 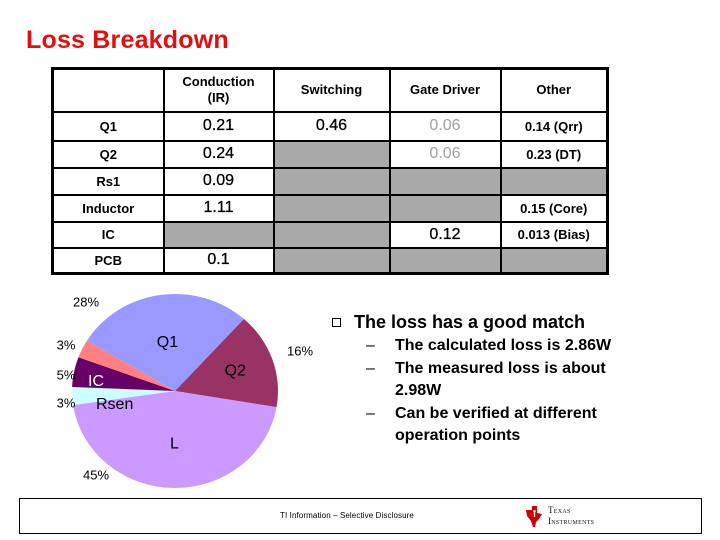 What do you see at coordinates (445, 90) in the screenshot?
I see `header-cell-gate-driver: Gate Driver` at bounding box center [445, 90].